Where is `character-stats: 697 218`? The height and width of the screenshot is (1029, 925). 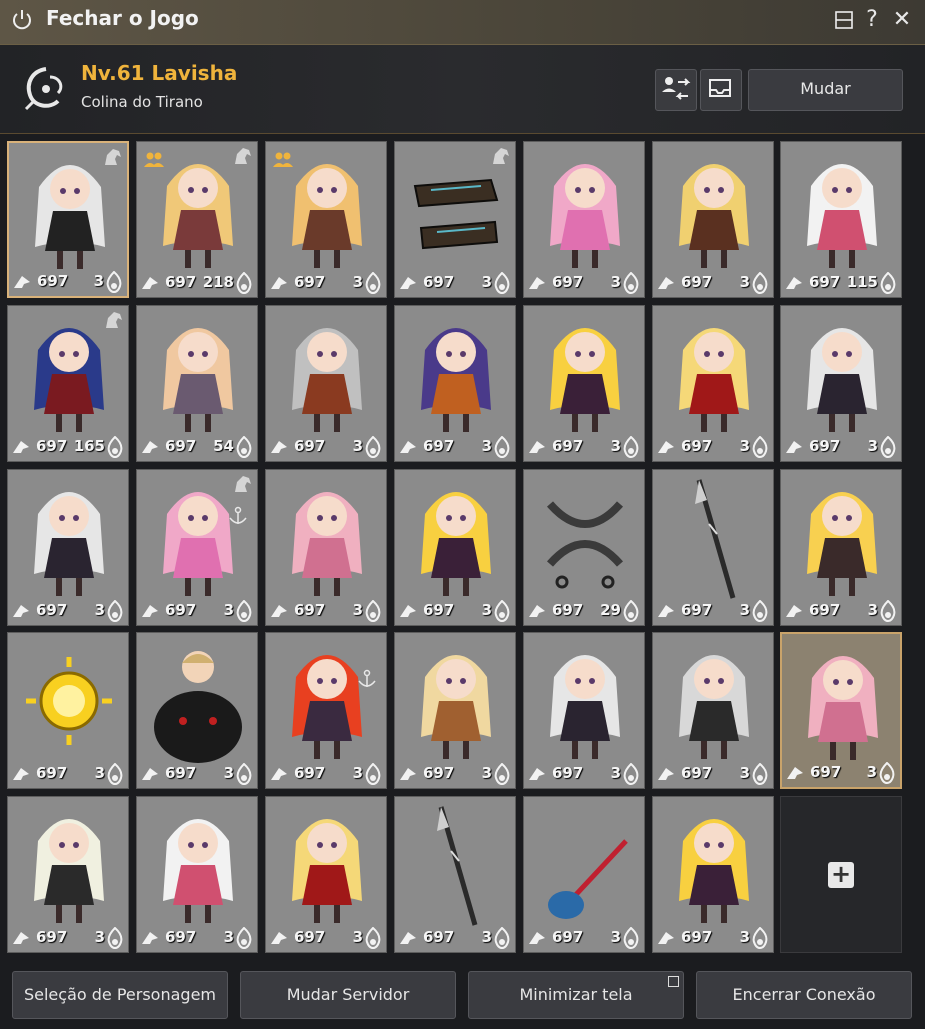 character-stats: 697 218 is located at coordinates (197, 283).